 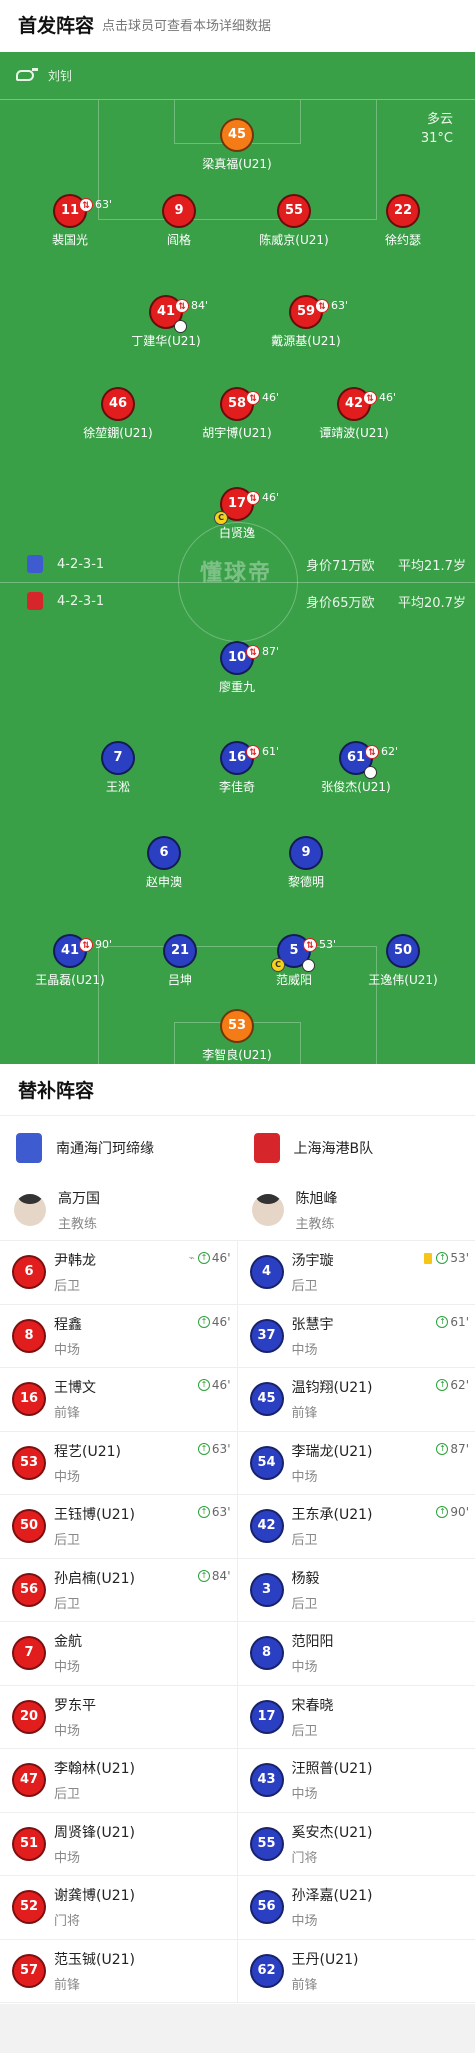 What do you see at coordinates (294, 961) in the screenshot?
I see `player-away: 5 ⇅ 53' C 范威阳` at bounding box center [294, 961].